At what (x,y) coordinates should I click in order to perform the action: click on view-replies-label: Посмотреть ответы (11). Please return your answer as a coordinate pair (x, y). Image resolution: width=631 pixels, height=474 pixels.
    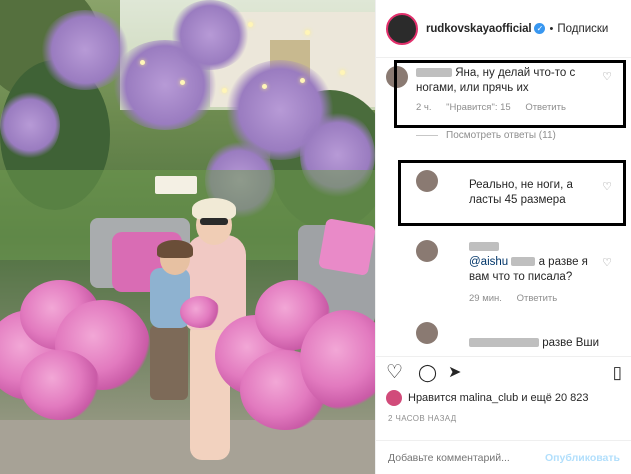
    Looking at the image, I should click on (501, 135).